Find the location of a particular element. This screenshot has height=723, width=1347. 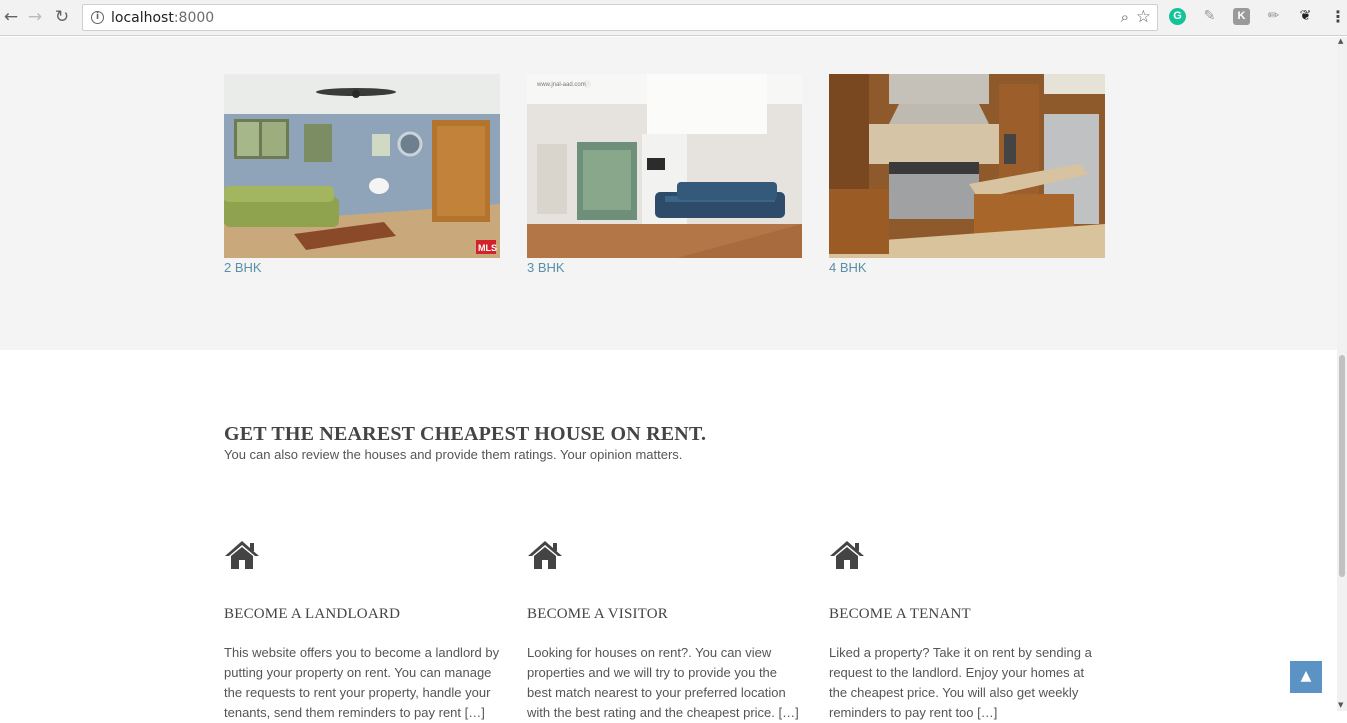

forward-arrow-icon: → is located at coordinates (35, 17).